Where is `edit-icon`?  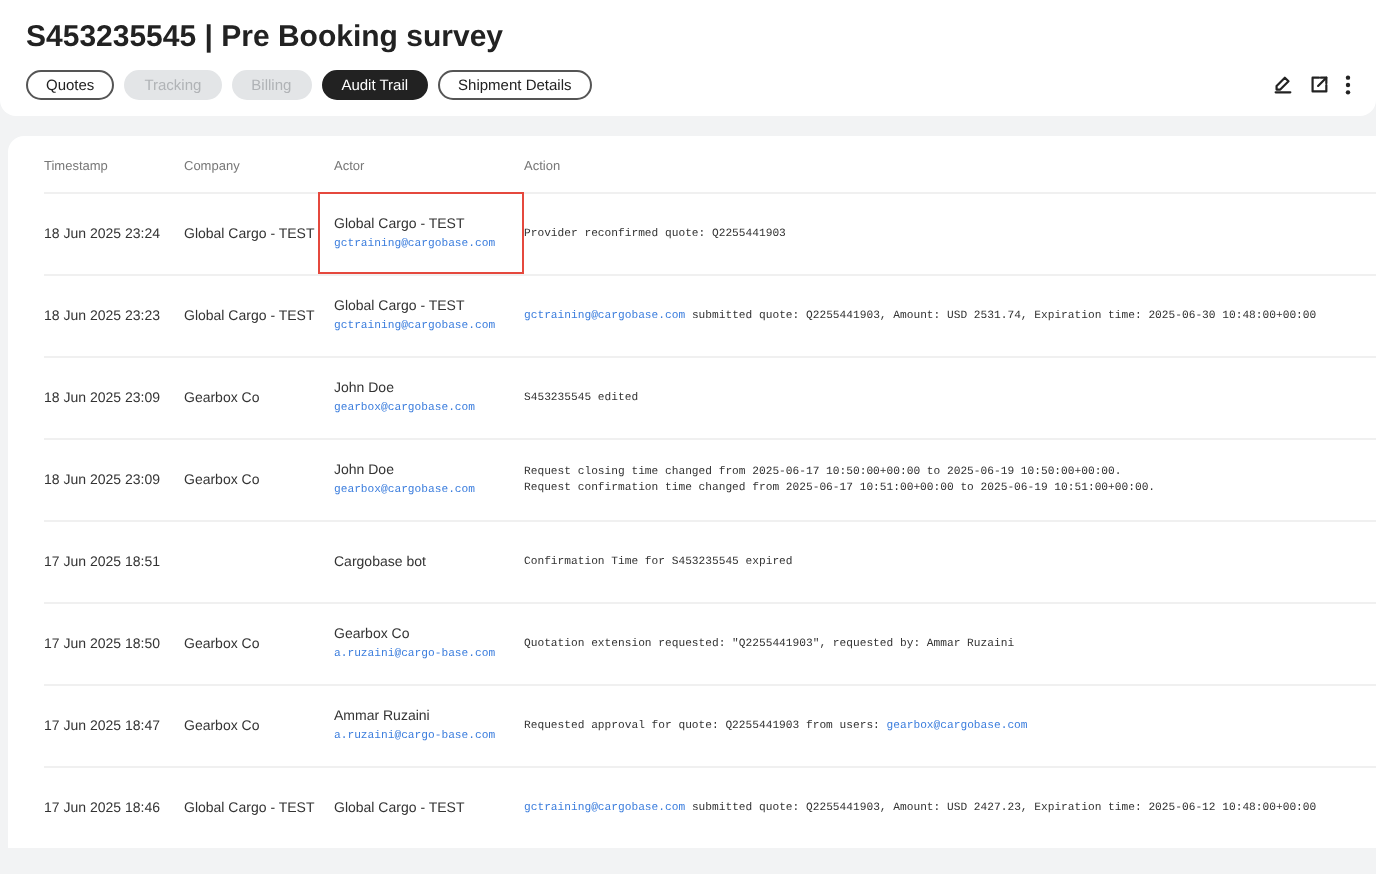 edit-icon is located at coordinates (1283, 85).